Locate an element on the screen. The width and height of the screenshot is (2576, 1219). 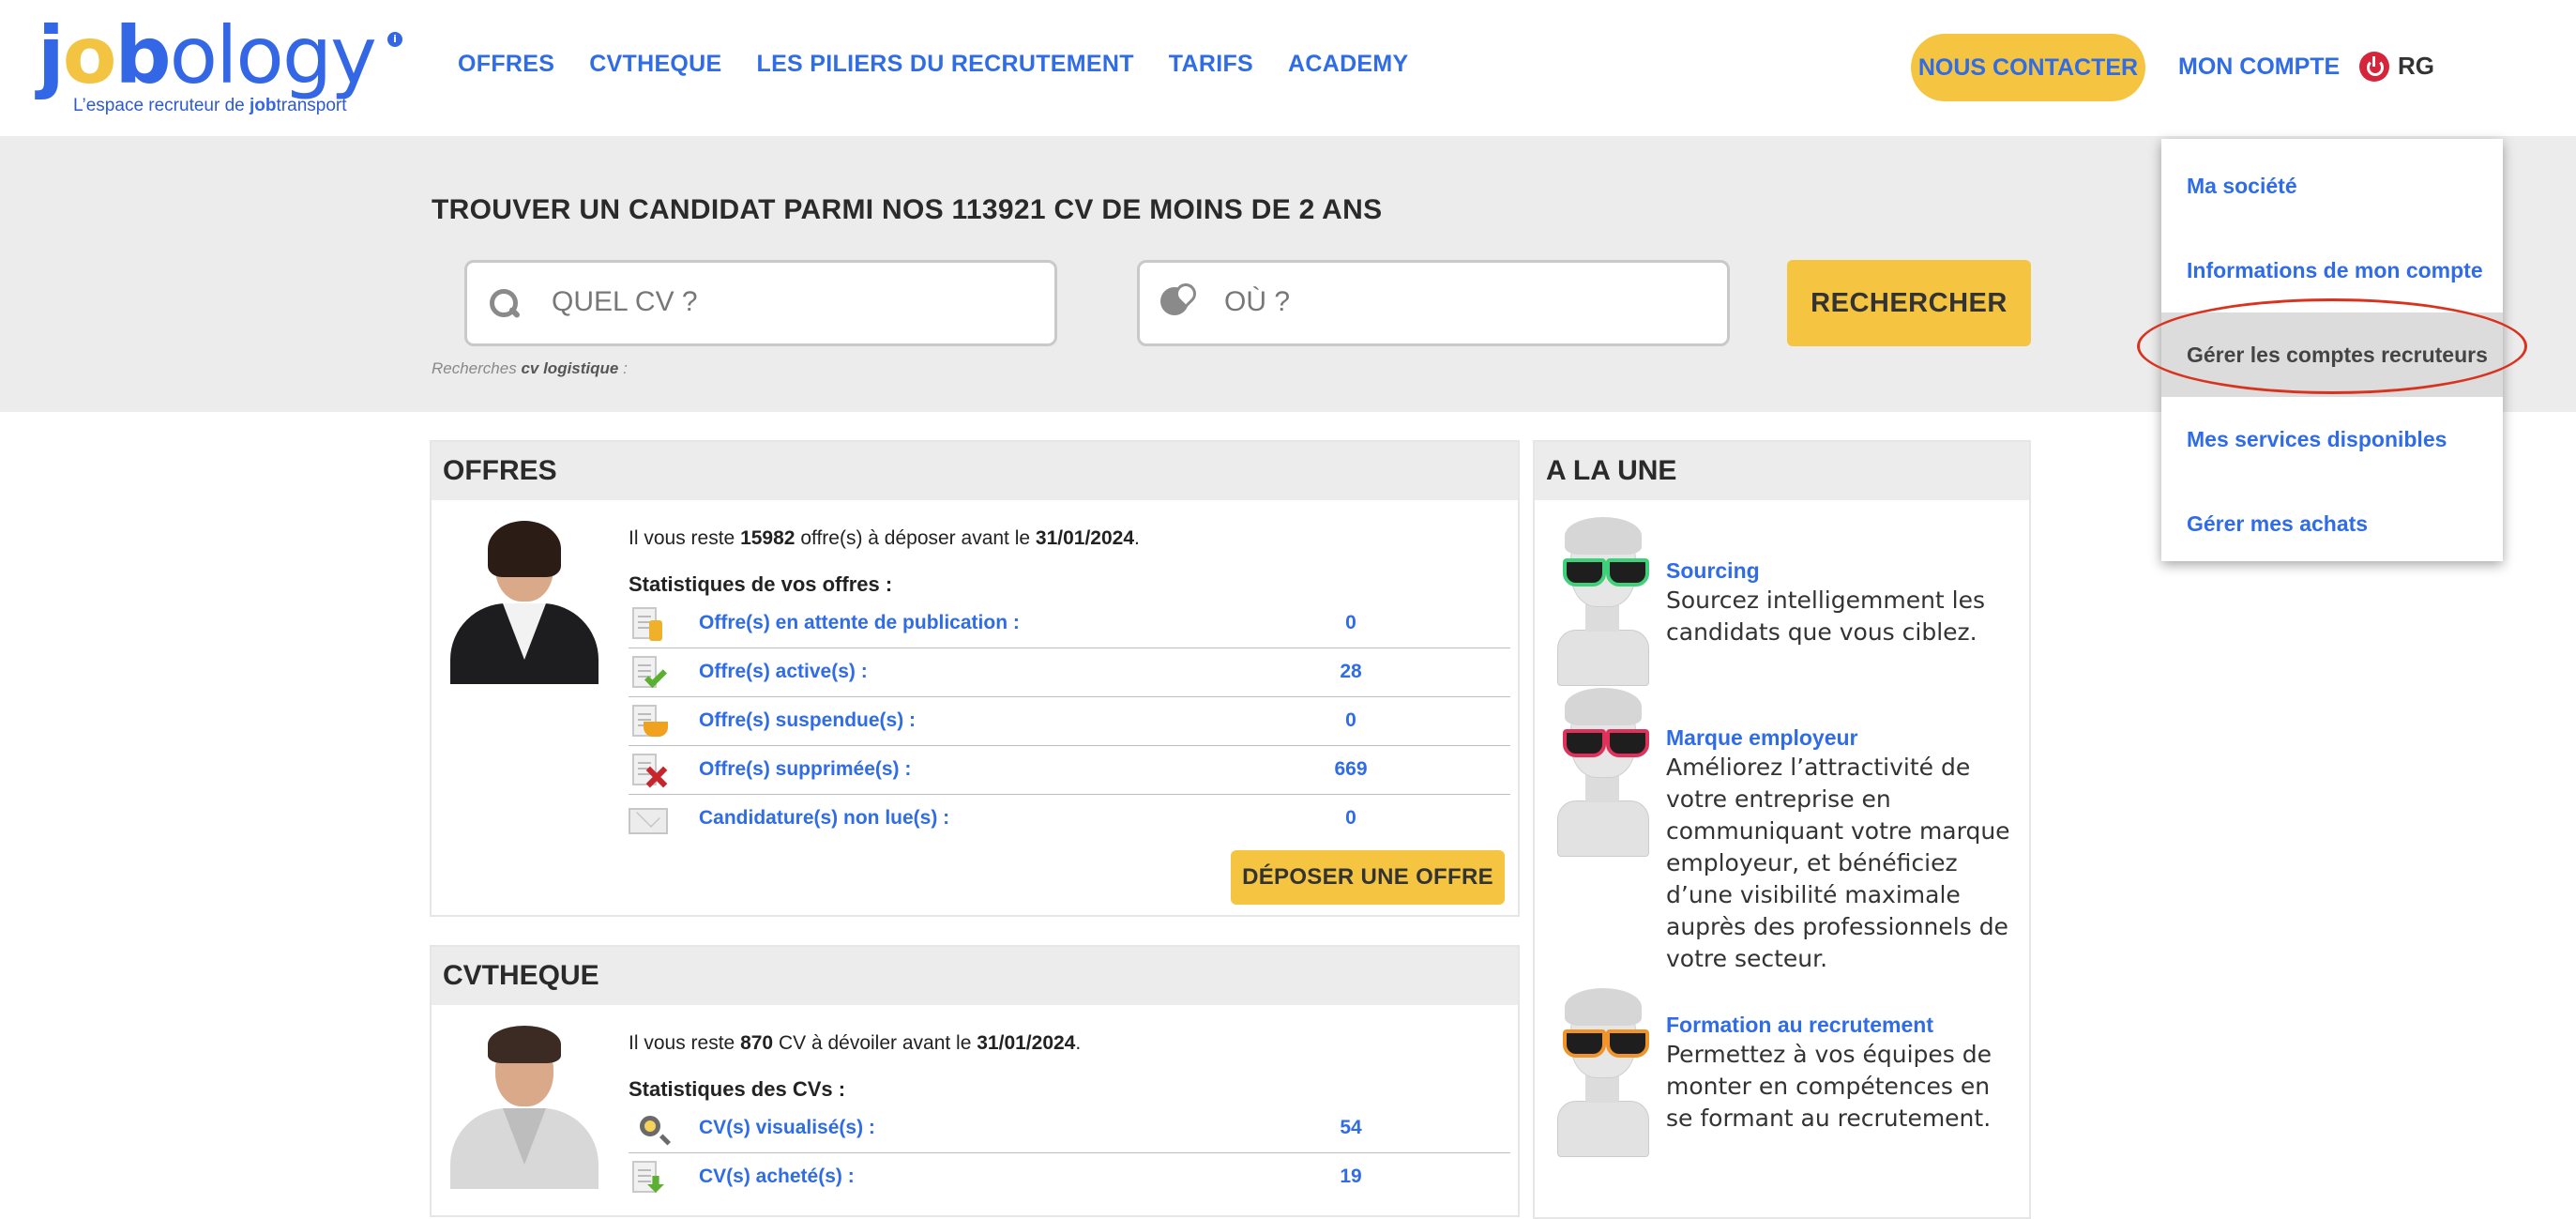
search-button: RECHERCHER is located at coordinates (1909, 303).